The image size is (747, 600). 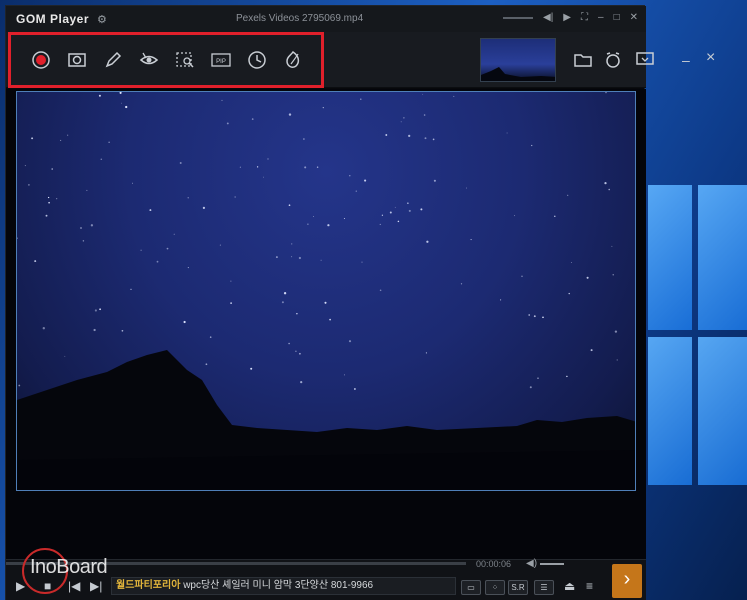 What do you see at coordinates (617, 17) in the screenshot?
I see `maximize-icon: □` at bounding box center [617, 17].